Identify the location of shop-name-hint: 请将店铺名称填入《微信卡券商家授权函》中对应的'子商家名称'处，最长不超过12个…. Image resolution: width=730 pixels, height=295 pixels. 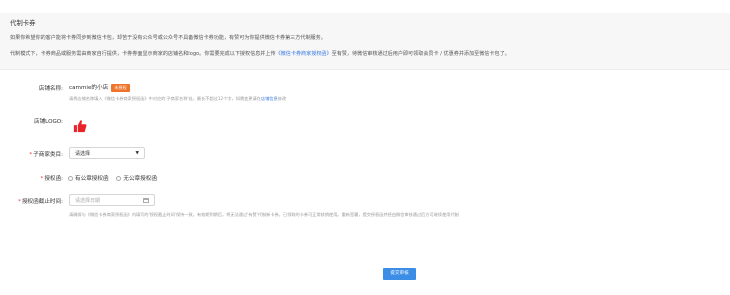
(177, 99).